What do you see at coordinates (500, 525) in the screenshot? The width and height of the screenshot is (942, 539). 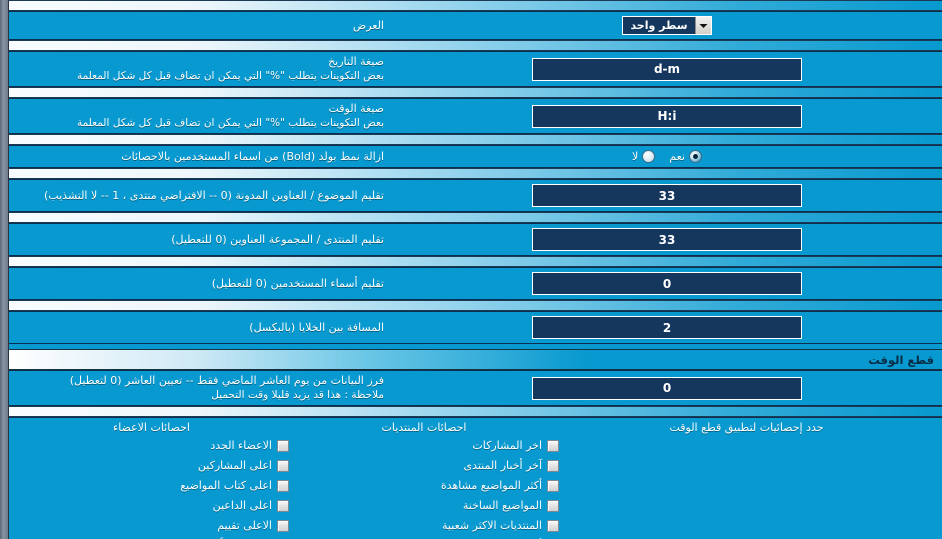 I see `list-item: المنتديات الاكثر شعبية` at bounding box center [500, 525].